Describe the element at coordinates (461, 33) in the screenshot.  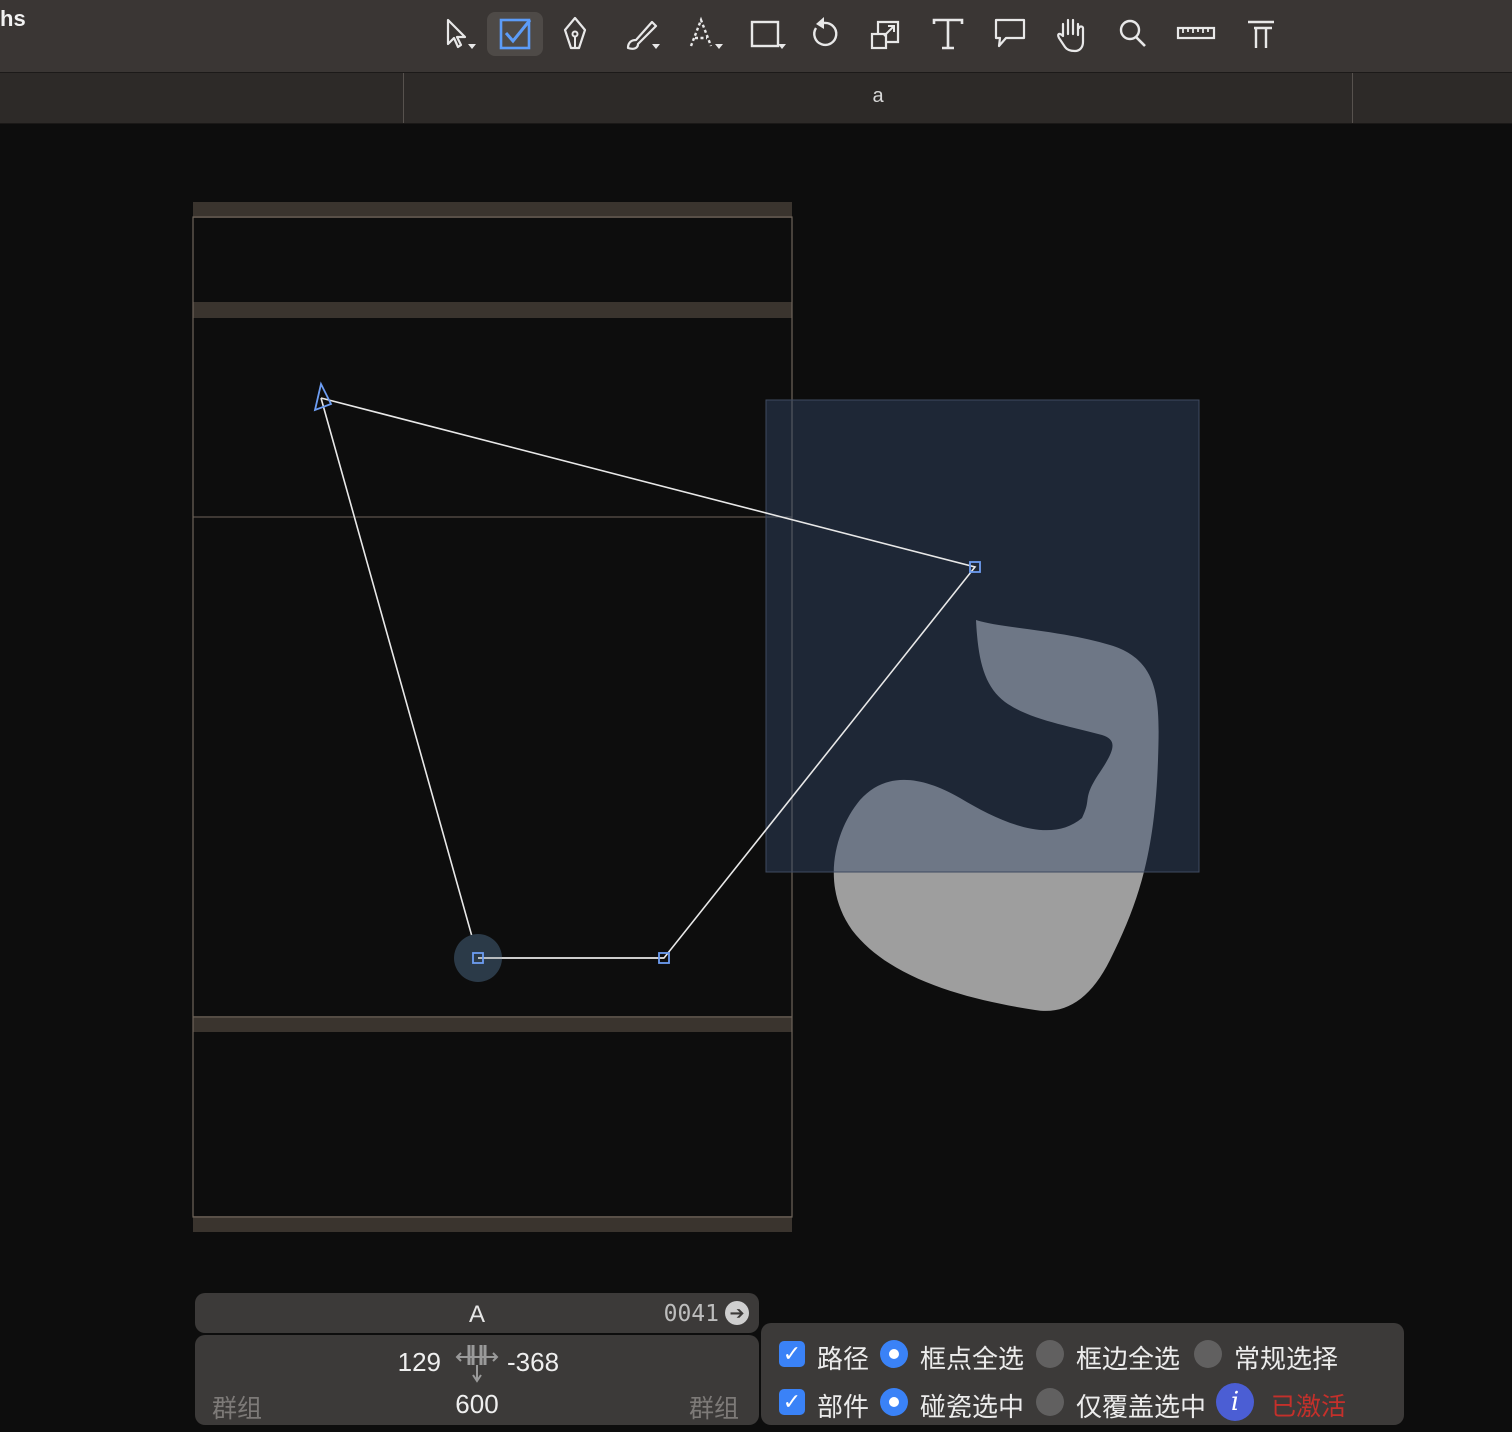
I see `arrow-cursor-icon` at that location.